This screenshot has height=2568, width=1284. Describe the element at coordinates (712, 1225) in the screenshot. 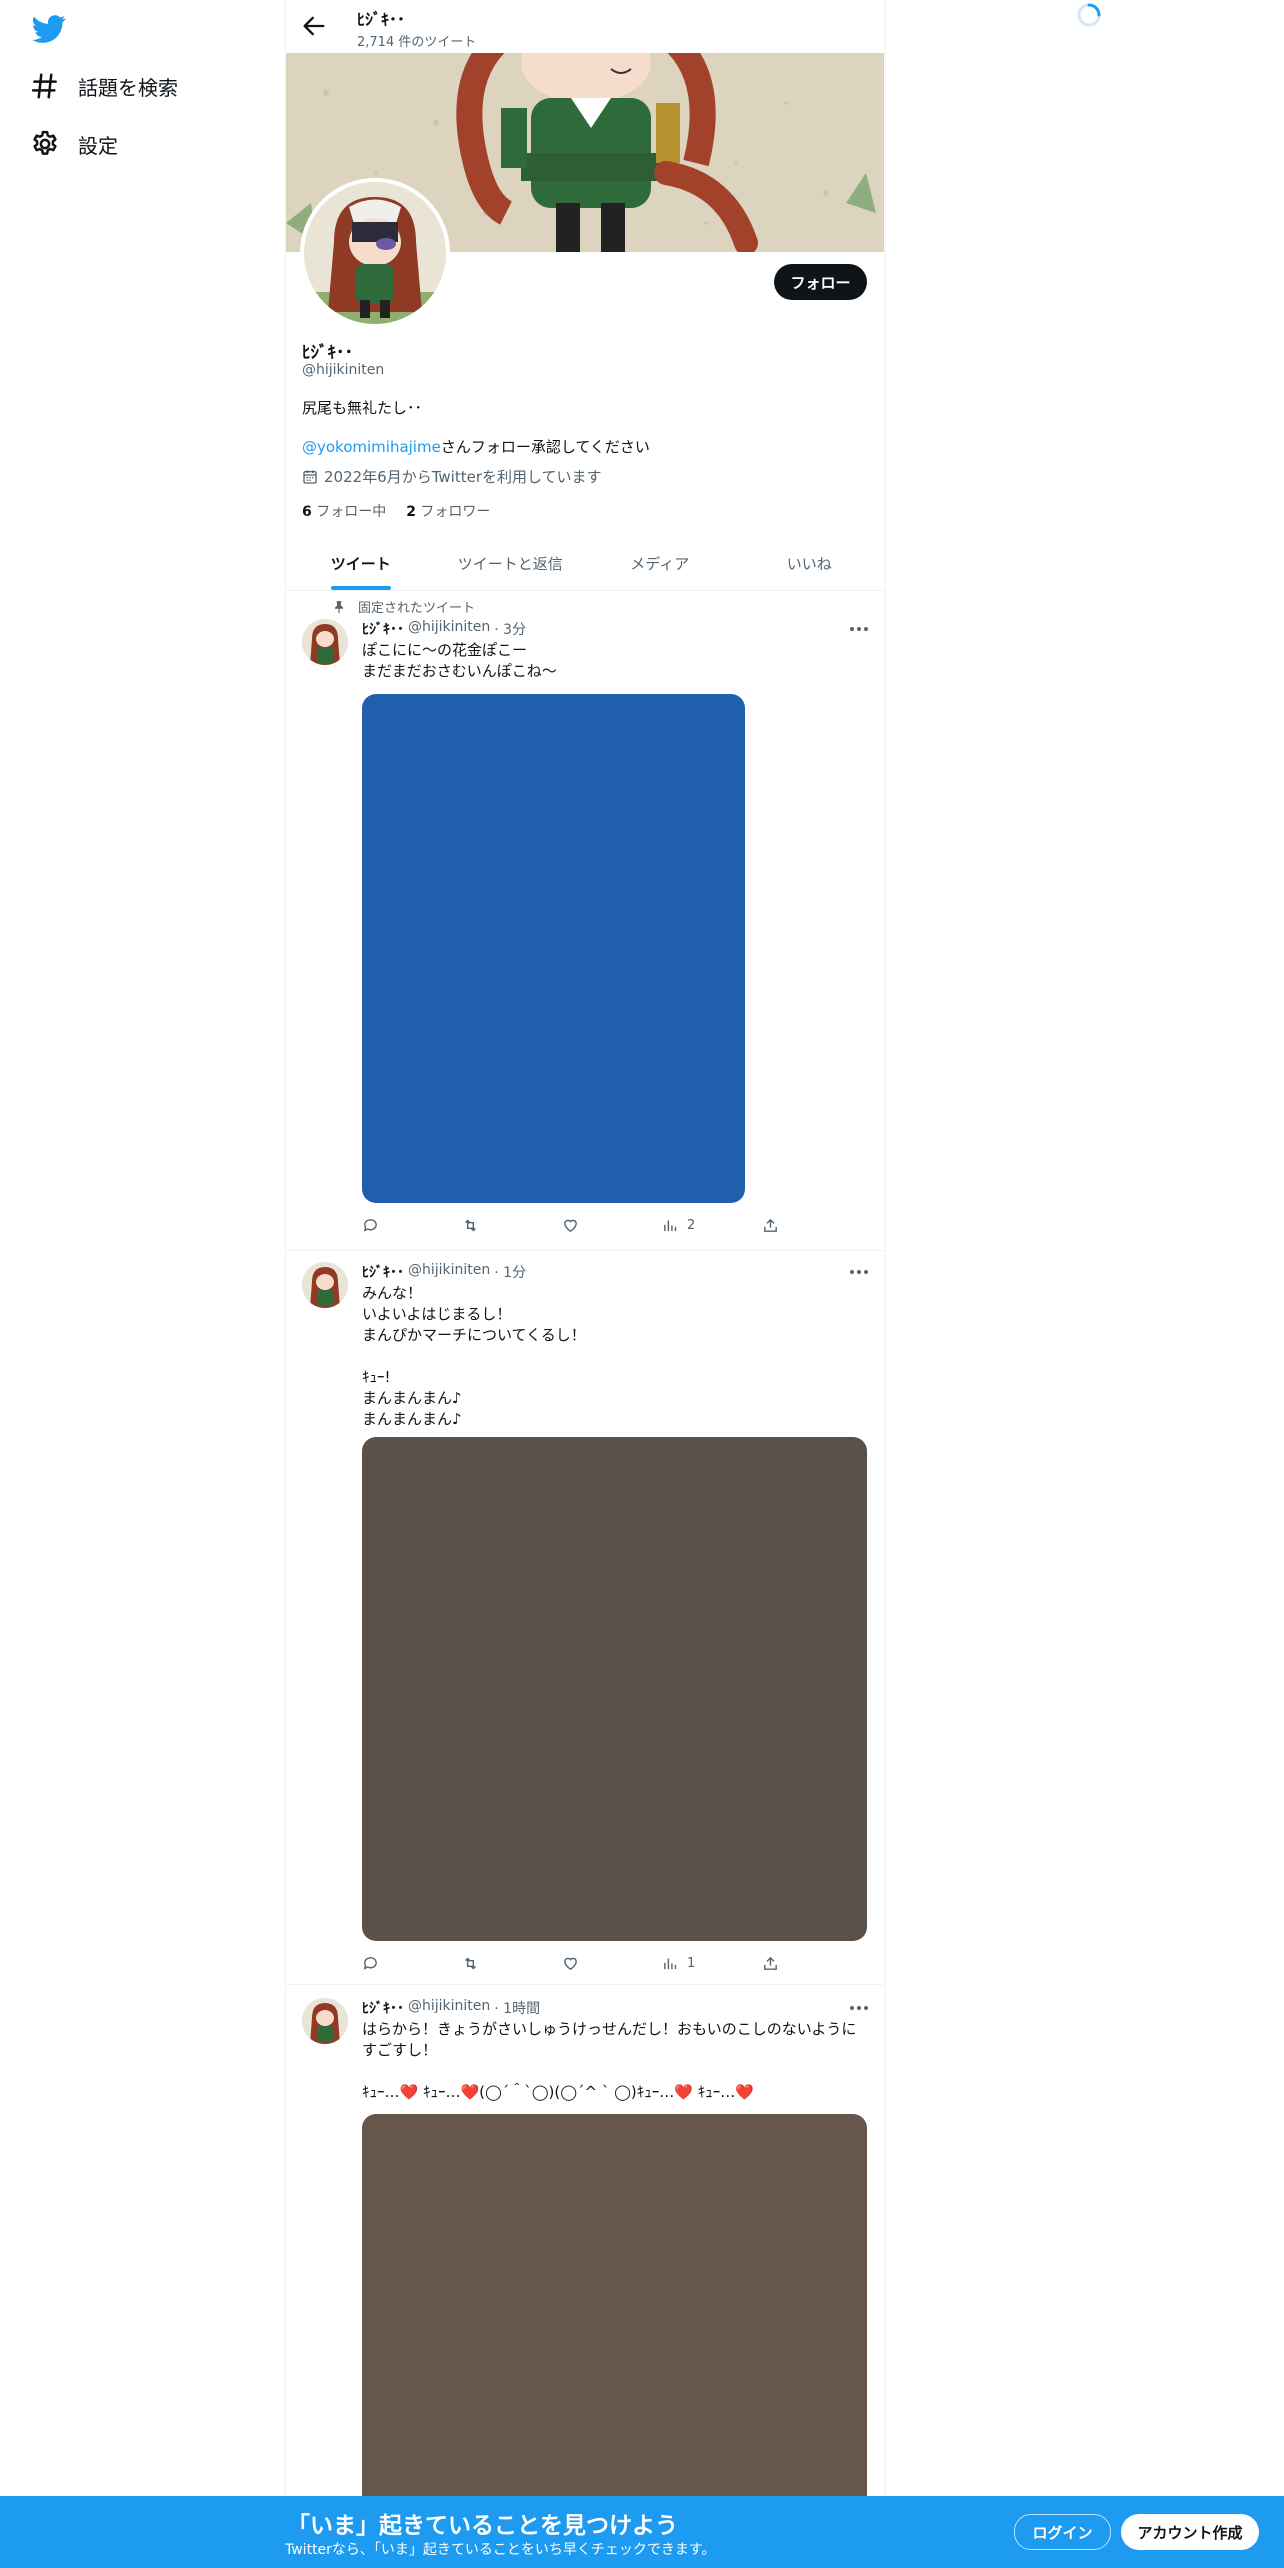

I see `views-button: 2` at that location.